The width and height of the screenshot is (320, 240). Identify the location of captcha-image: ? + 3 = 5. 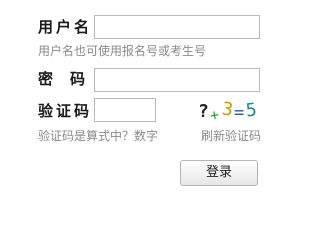
(228, 112).